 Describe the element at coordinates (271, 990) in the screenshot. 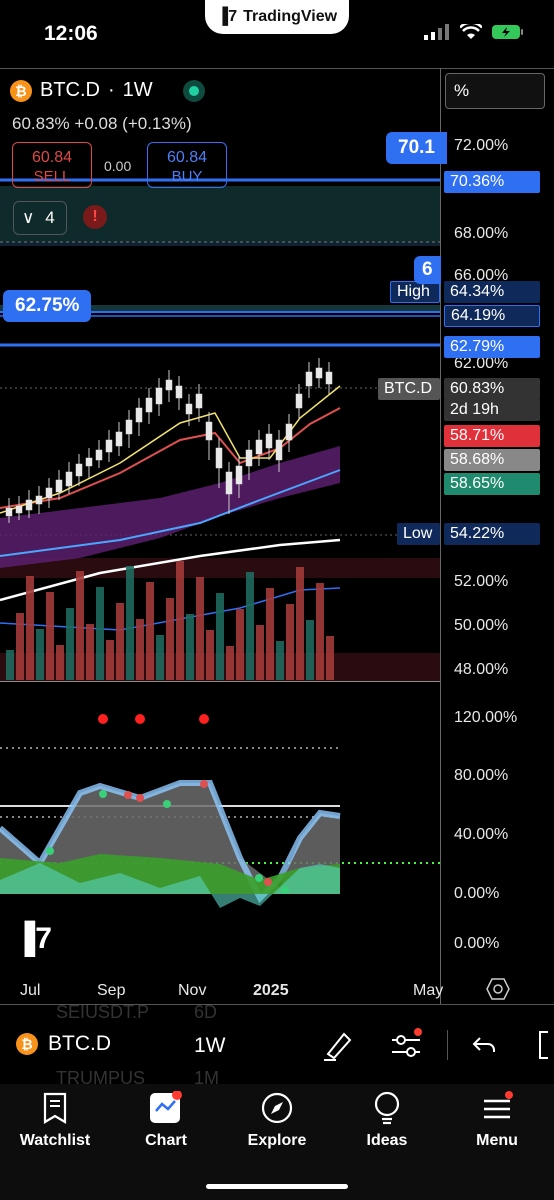

I see `time-label-2025: 2025` at that location.